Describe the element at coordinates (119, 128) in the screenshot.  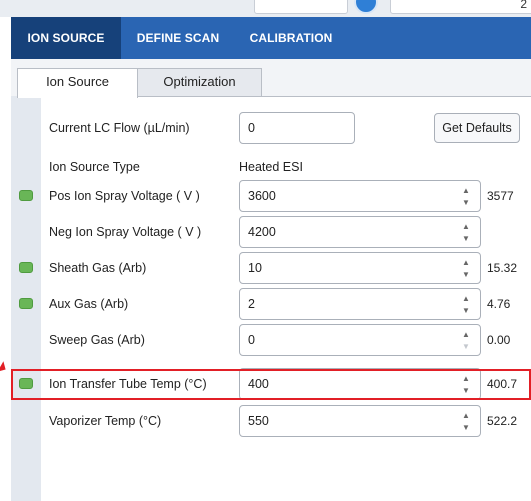
I see `lc-flow-label: Current LC Flow (µL/min)` at that location.